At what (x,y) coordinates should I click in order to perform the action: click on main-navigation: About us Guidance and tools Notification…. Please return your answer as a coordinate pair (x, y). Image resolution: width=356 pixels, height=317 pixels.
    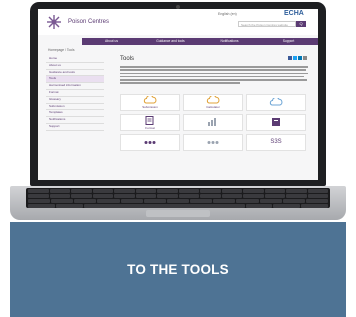
    Looking at the image, I should click on (200, 41).